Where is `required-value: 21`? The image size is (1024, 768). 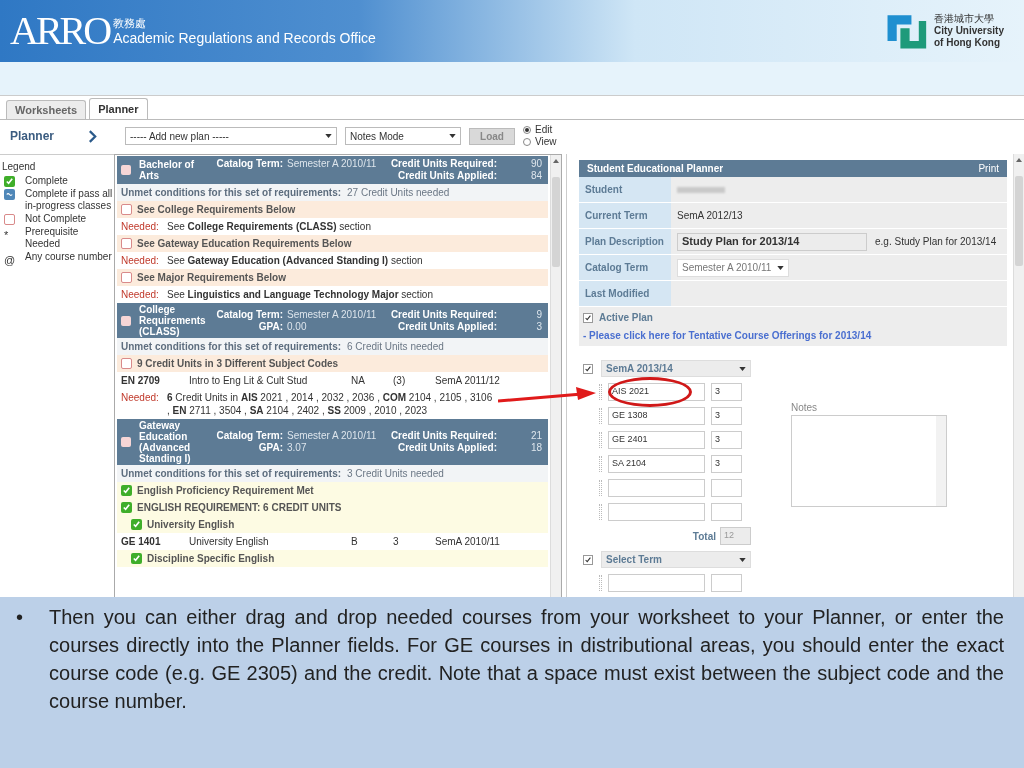
required-value: 21 is located at coordinates (536, 436).